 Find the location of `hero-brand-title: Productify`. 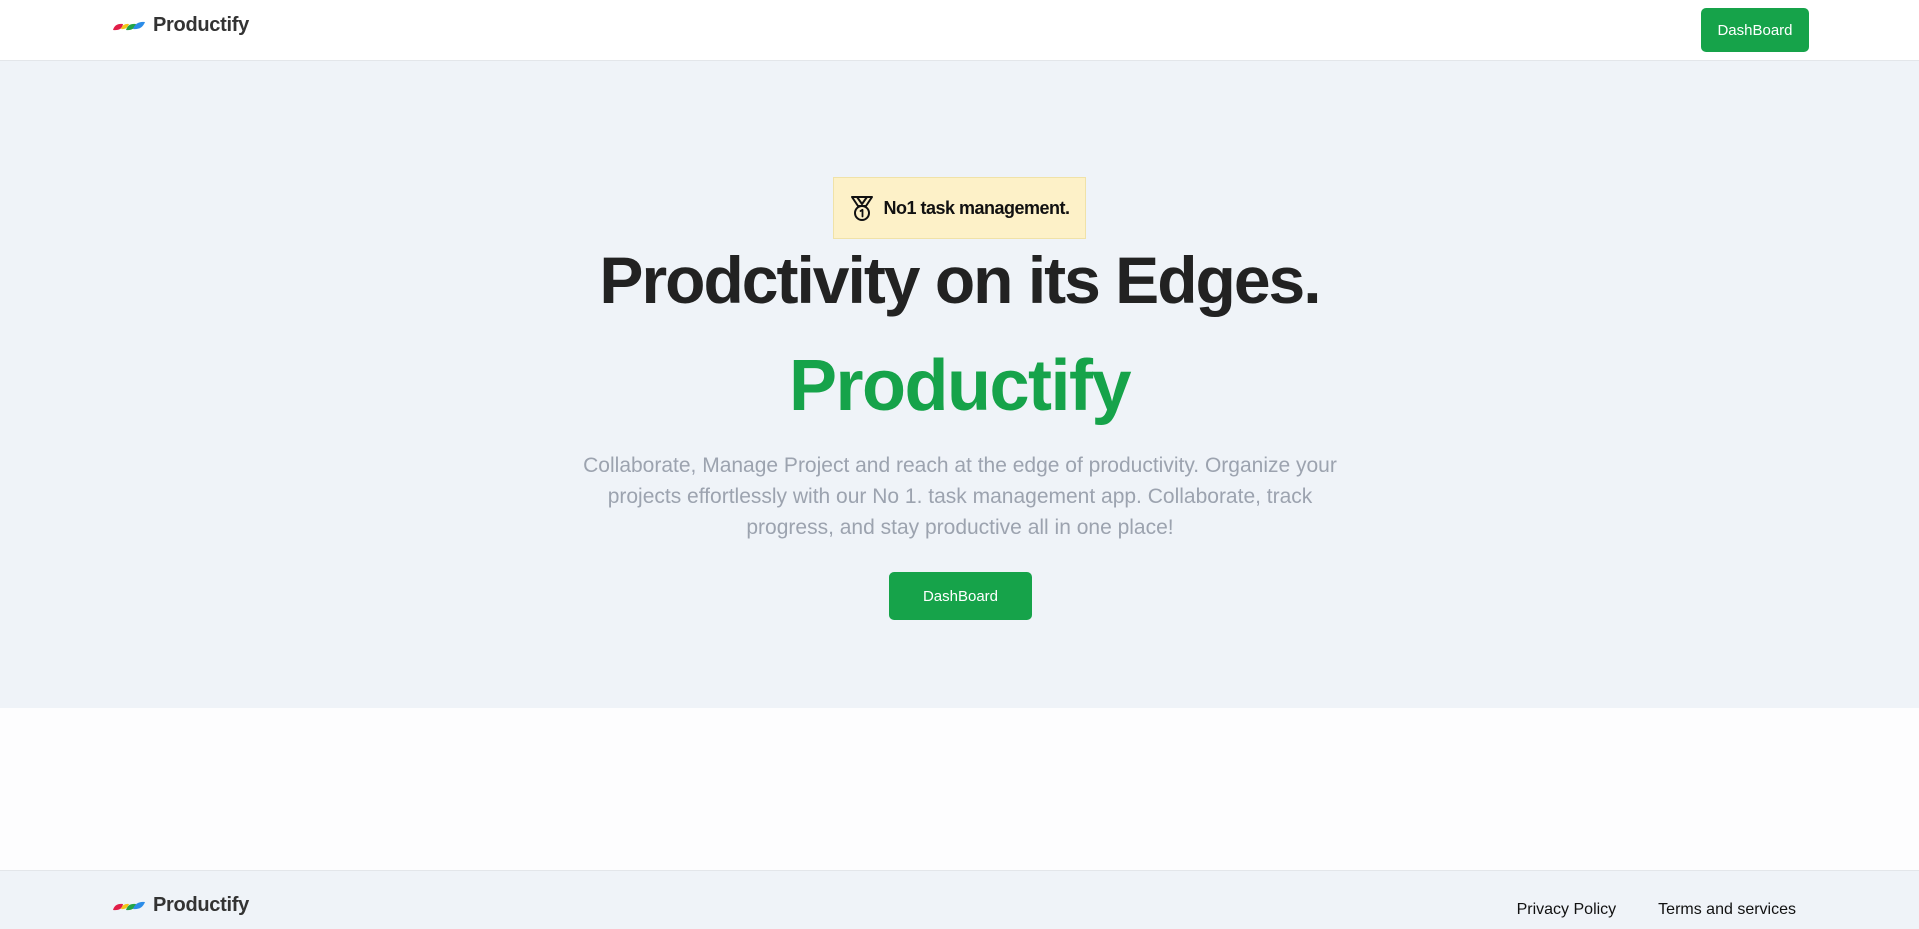

hero-brand-title: Productify is located at coordinates (960, 386).